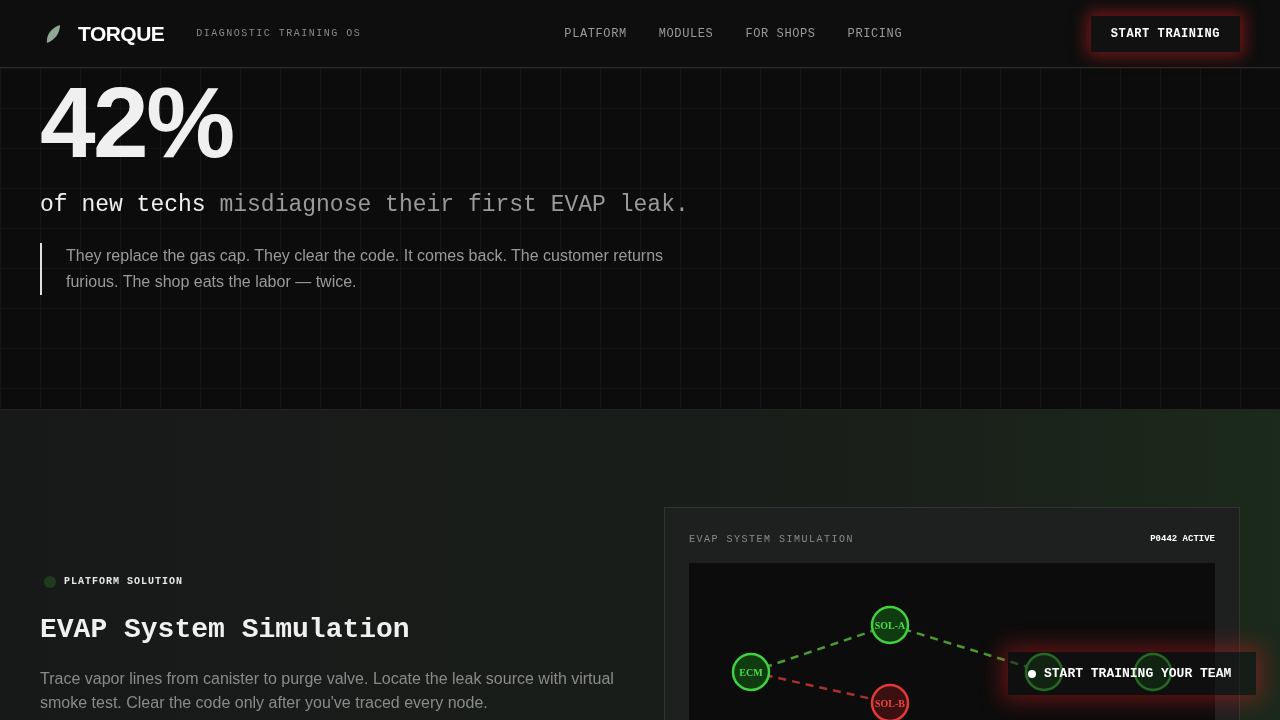 The image size is (1280, 720). Describe the element at coordinates (1132, 673) in the screenshot. I see `start-training-toast: START TRAINING YOUR TEAM` at that location.